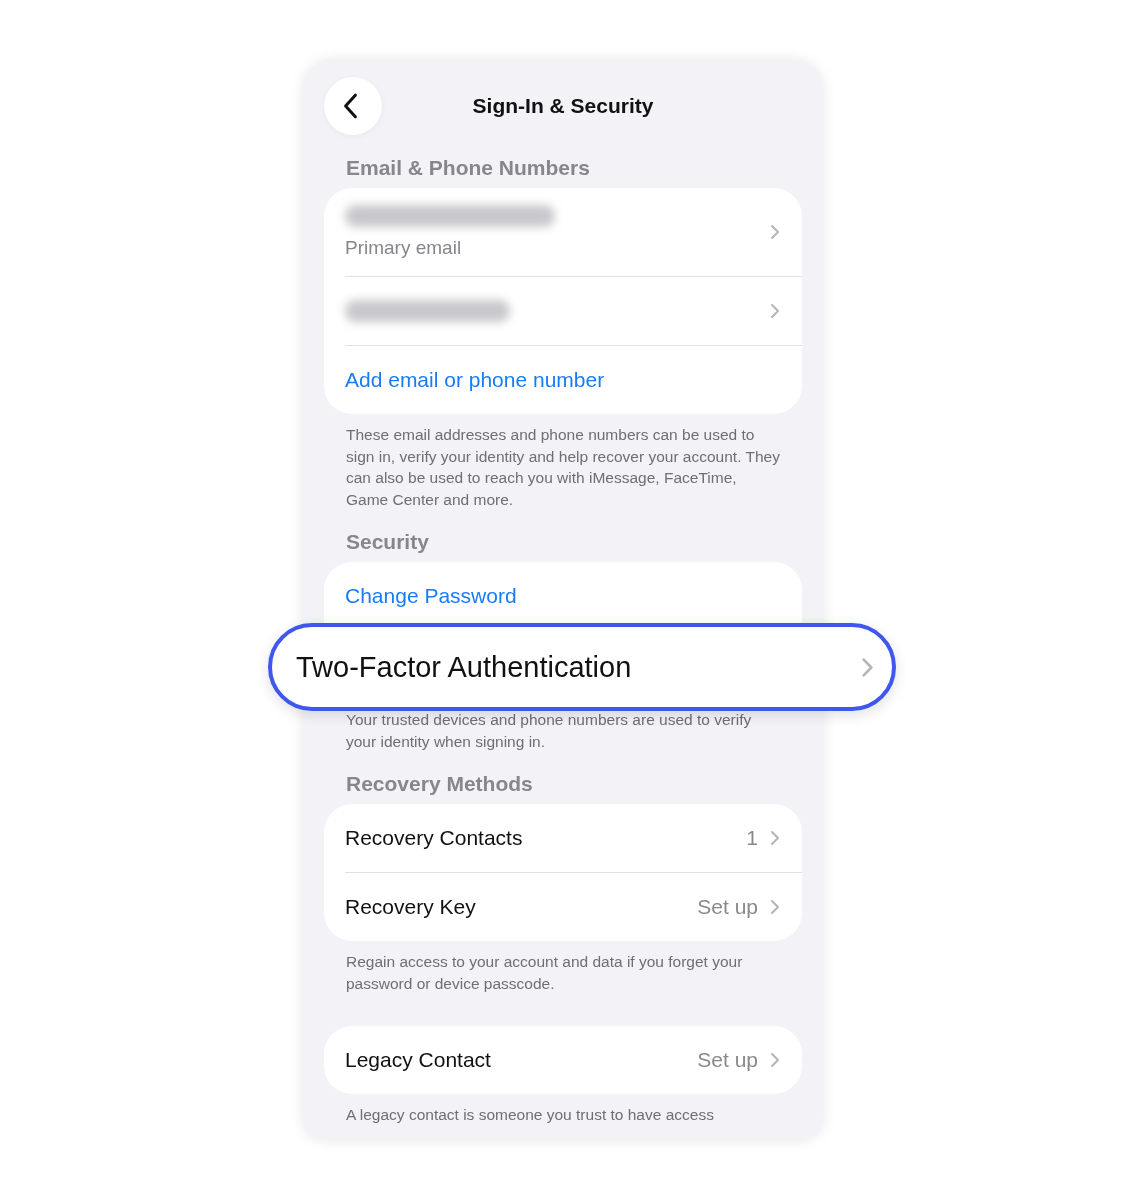 The width and height of the screenshot is (1125, 1200). Describe the element at coordinates (562, 380) in the screenshot. I see `link: Add email or phone number` at that location.